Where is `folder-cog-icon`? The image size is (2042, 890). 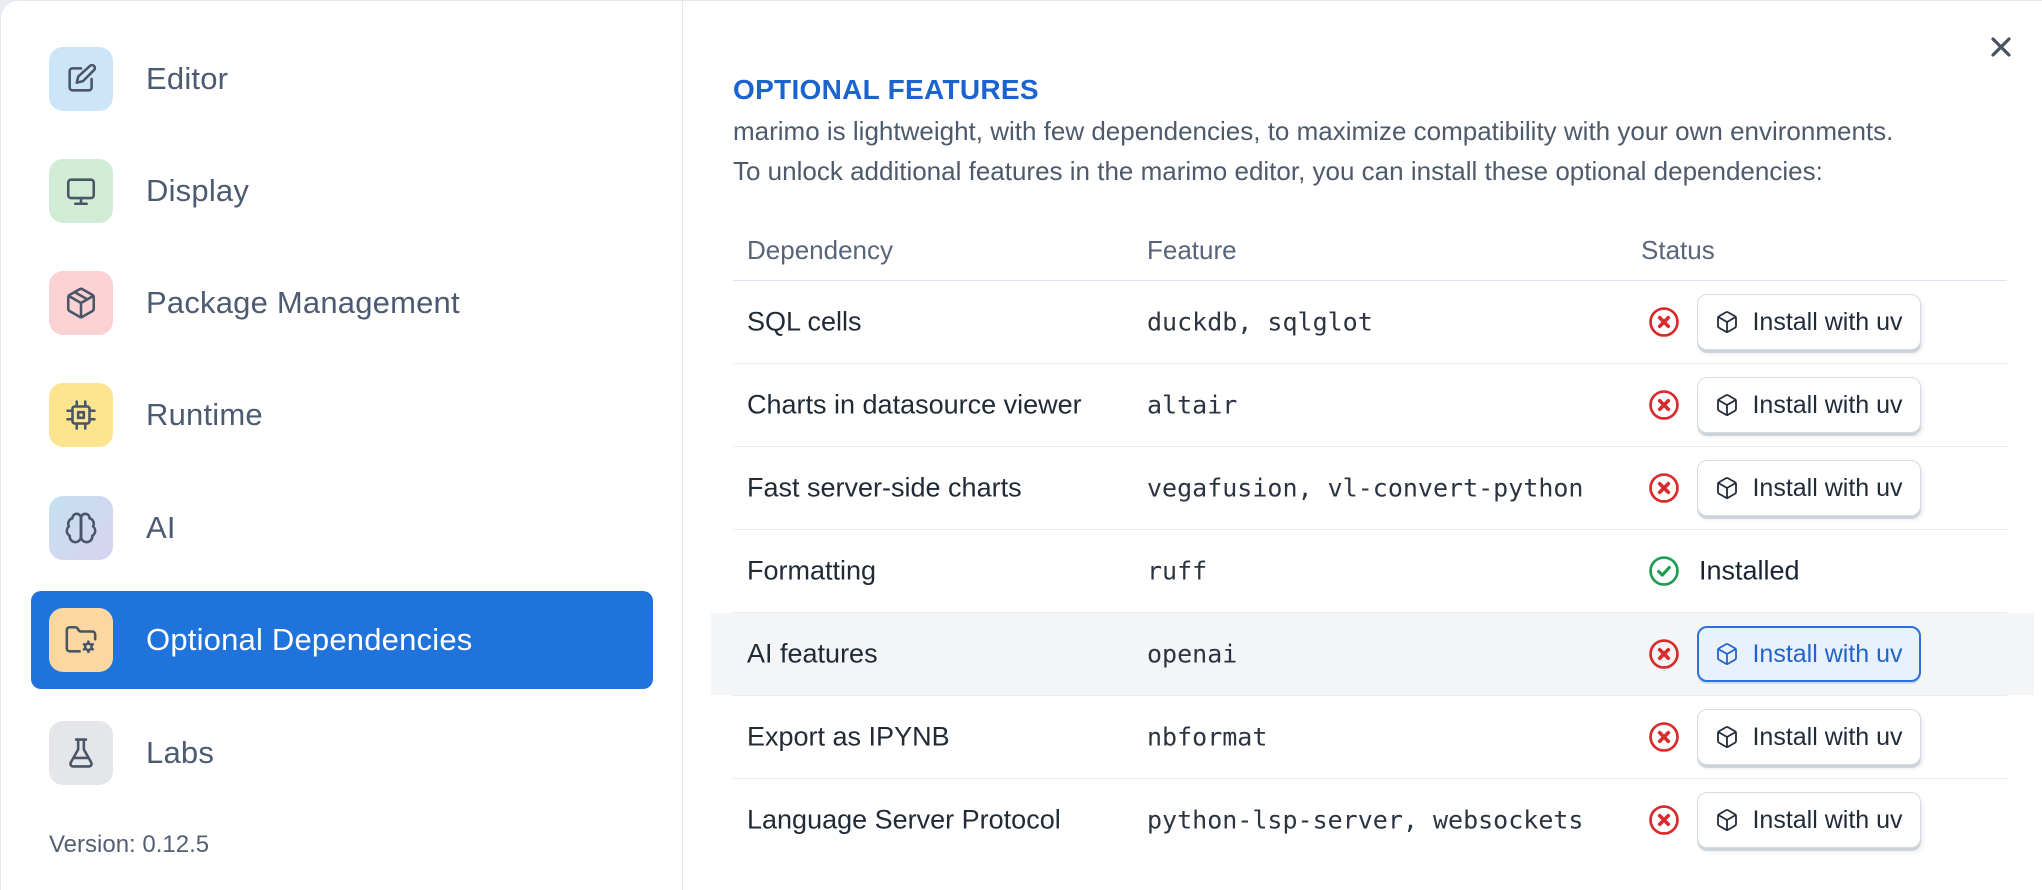 folder-cog-icon is located at coordinates (81, 640).